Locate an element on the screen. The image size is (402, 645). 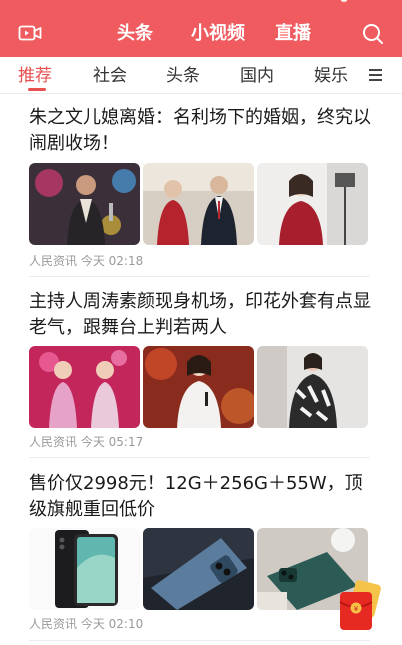
top-header: 头条 小视频 直播 is located at coordinates (201, 28).